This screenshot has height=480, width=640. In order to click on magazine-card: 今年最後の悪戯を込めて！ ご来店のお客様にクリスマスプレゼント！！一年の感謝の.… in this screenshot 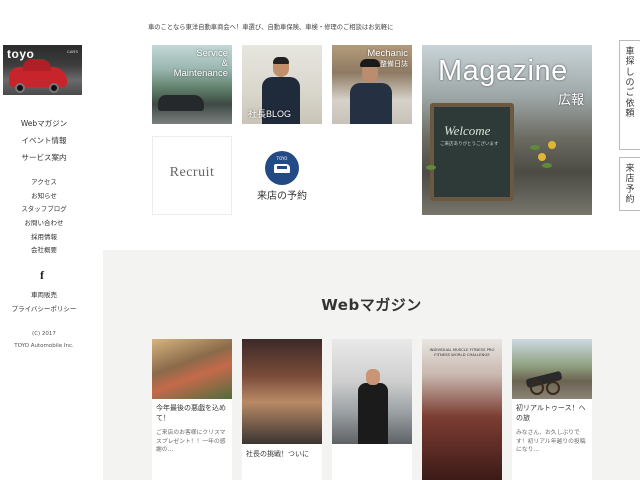, I will do `click(192, 409)`.